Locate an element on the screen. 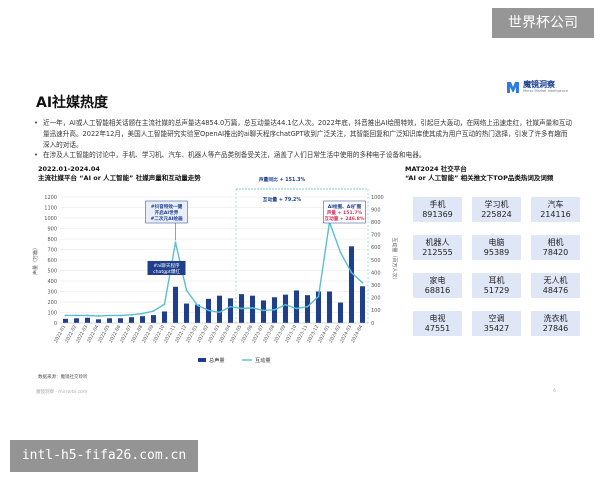 This screenshot has width=600, height=480. product-card: 家电 68816 is located at coordinates (437, 285).